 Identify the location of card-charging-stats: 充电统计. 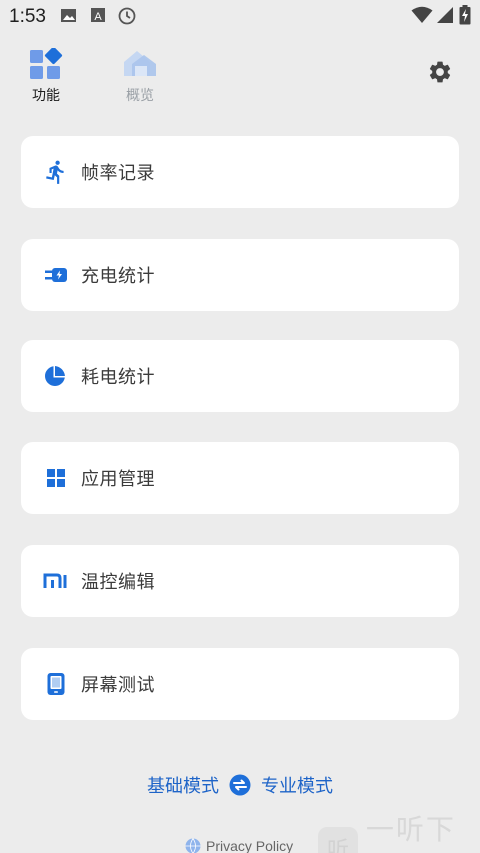
(240, 275).